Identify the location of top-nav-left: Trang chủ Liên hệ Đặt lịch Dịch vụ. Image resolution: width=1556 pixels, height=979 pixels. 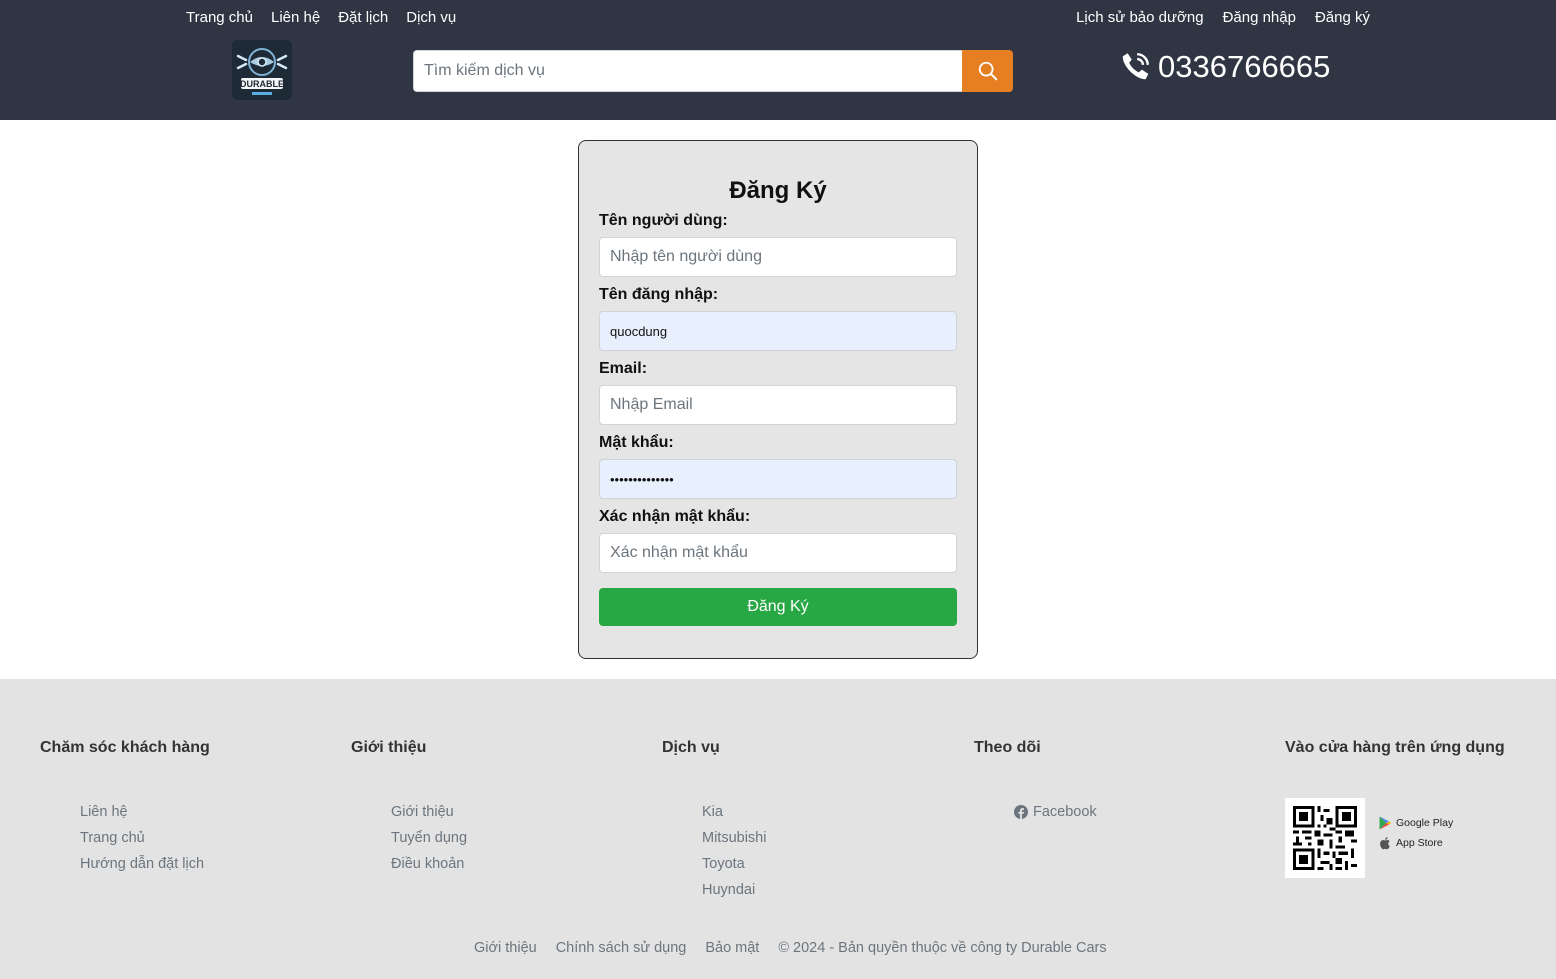
(321, 18).